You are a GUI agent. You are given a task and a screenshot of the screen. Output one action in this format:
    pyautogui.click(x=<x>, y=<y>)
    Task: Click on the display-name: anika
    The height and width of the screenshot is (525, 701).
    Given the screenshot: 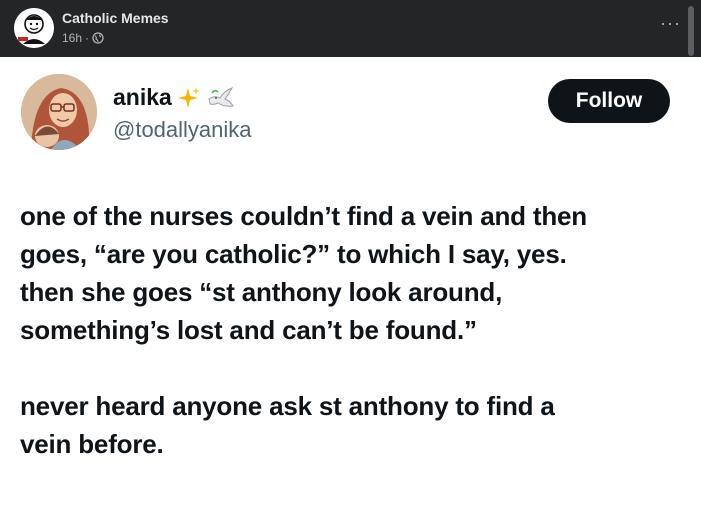 What is the action you would take?
    pyautogui.click(x=142, y=97)
    